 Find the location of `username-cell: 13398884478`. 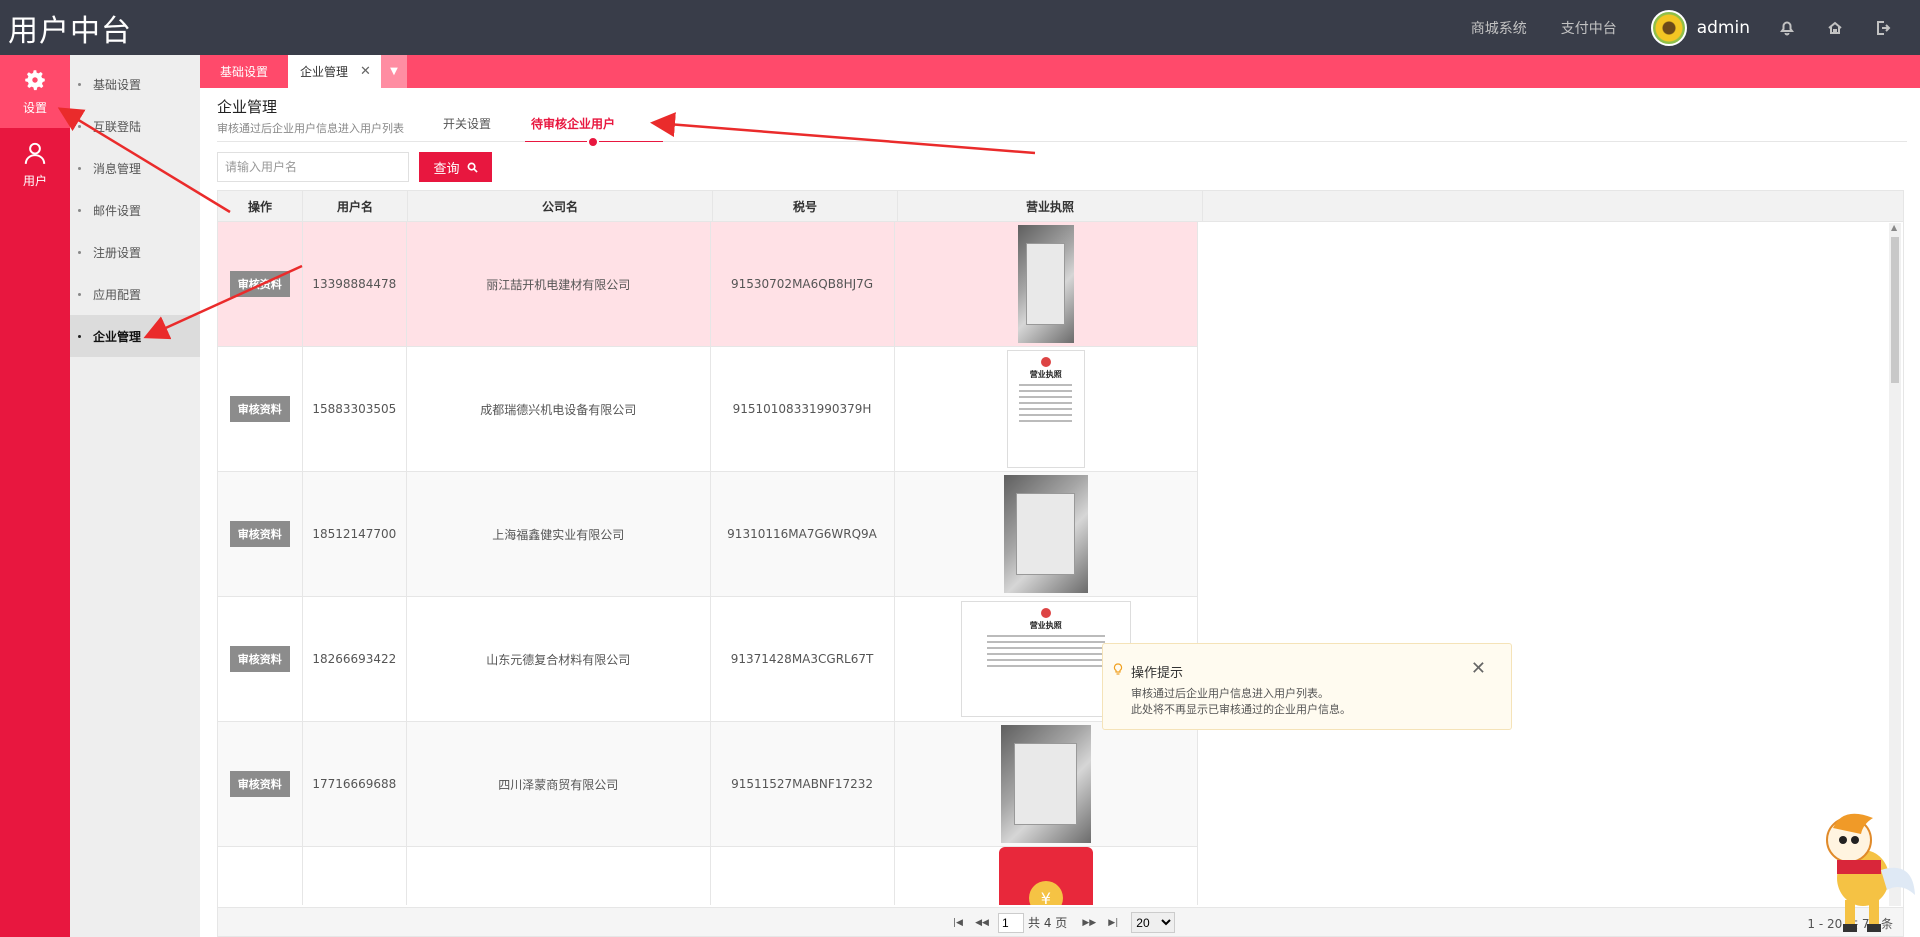

username-cell: 13398884478 is located at coordinates (355, 284).